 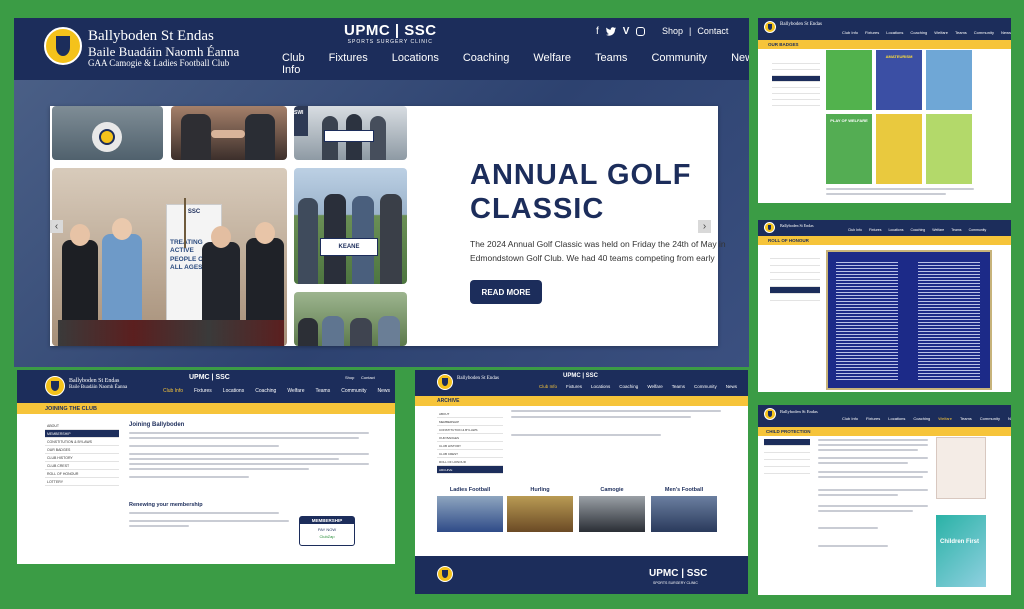 What do you see at coordinates (151, 36) in the screenshot?
I see `club-name: Ballyboden St Endas` at bounding box center [151, 36].